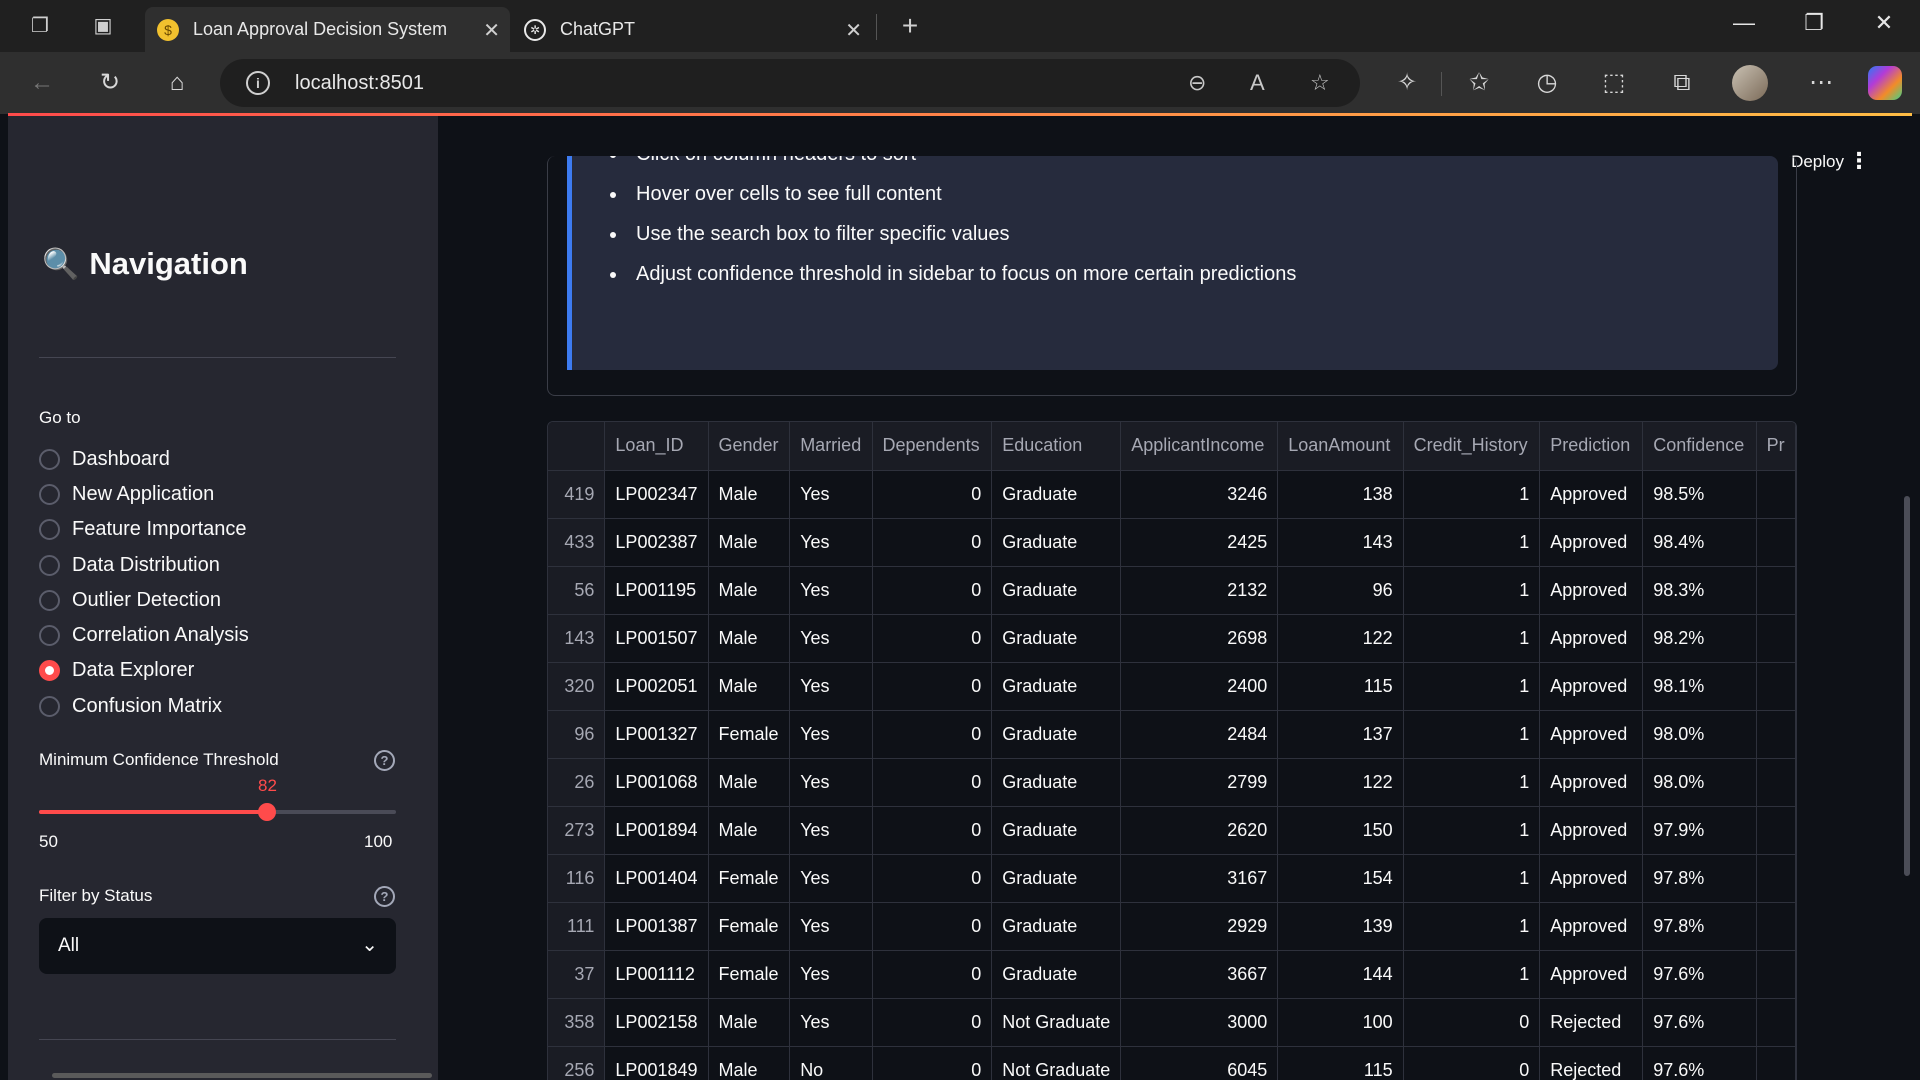  What do you see at coordinates (1320, 83) in the screenshot?
I see `favorite-star-icon: ☆` at bounding box center [1320, 83].